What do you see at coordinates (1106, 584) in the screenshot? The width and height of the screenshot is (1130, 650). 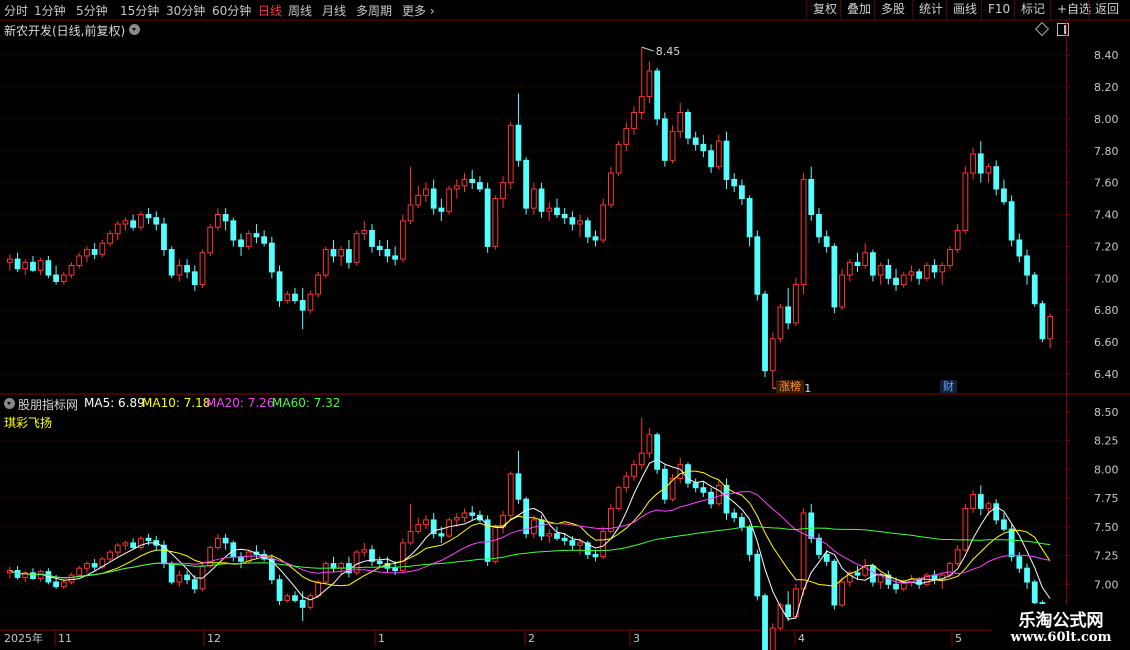 I see `indicator-price-label: 7.00` at bounding box center [1106, 584].